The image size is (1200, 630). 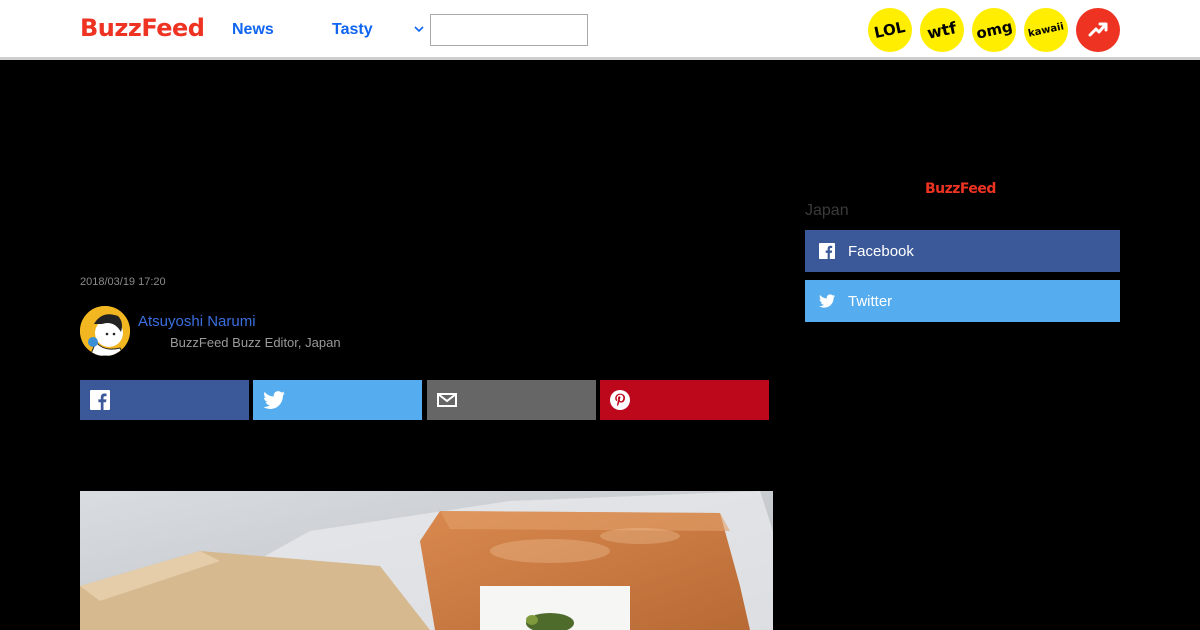 I want to click on pinterest-icon, so click(x=620, y=400).